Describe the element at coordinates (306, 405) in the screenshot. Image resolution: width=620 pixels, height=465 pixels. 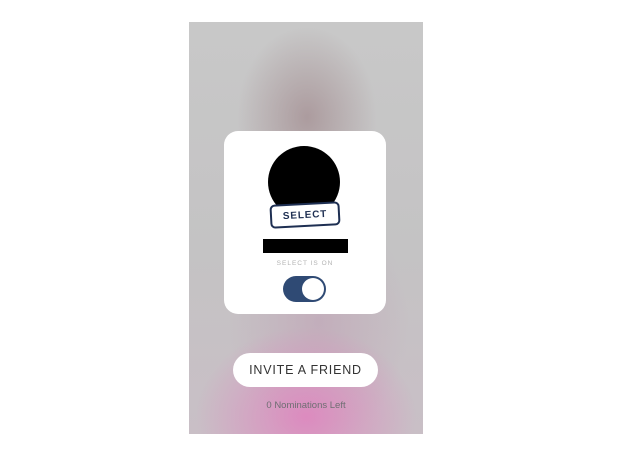
I see `nominations-left-label: 0 Nominations Left` at that location.